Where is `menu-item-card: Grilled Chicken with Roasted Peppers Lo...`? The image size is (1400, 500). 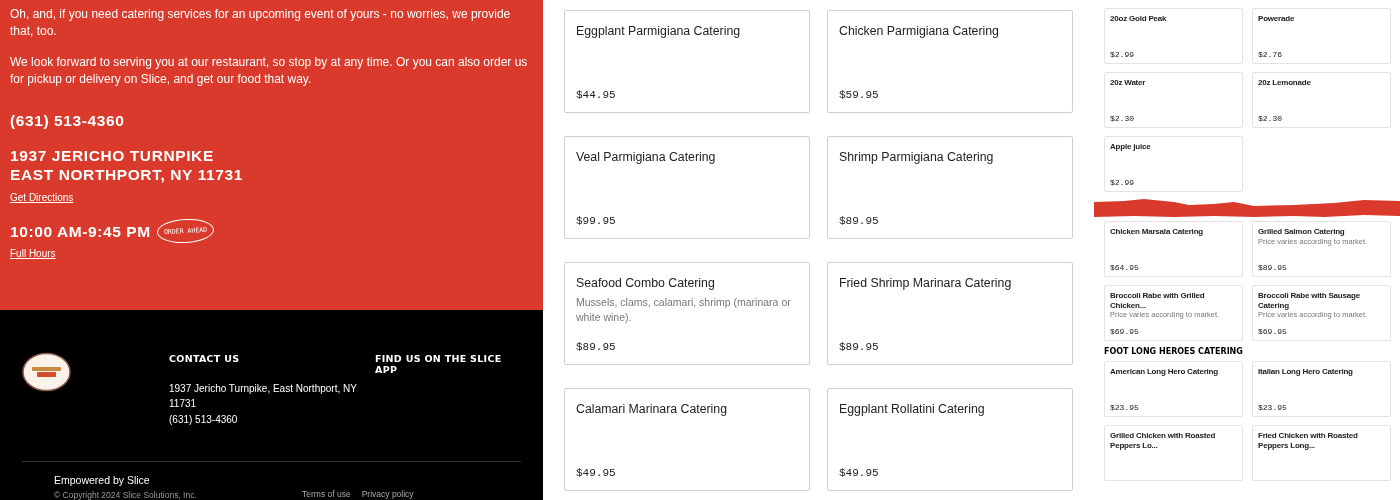 menu-item-card: Grilled Chicken with Roasted Peppers Lo... is located at coordinates (1173, 453).